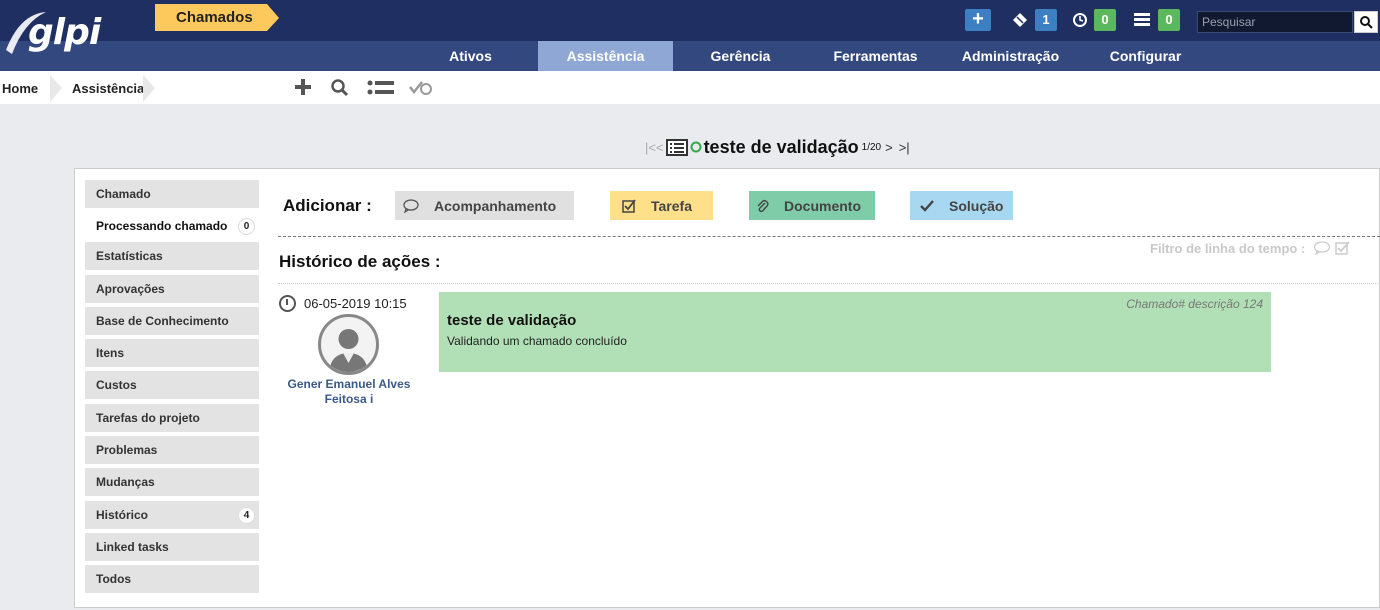 The width and height of the screenshot is (1380, 610). I want to click on tab-label: Custos, so click(116, 385).